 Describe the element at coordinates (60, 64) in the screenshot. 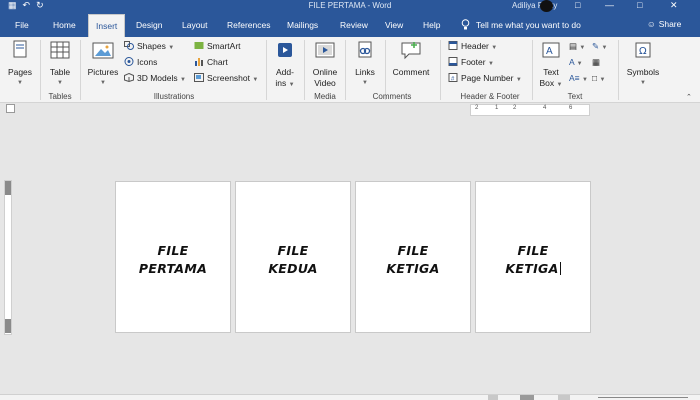

I see `table-button: Table ▼` at that location.